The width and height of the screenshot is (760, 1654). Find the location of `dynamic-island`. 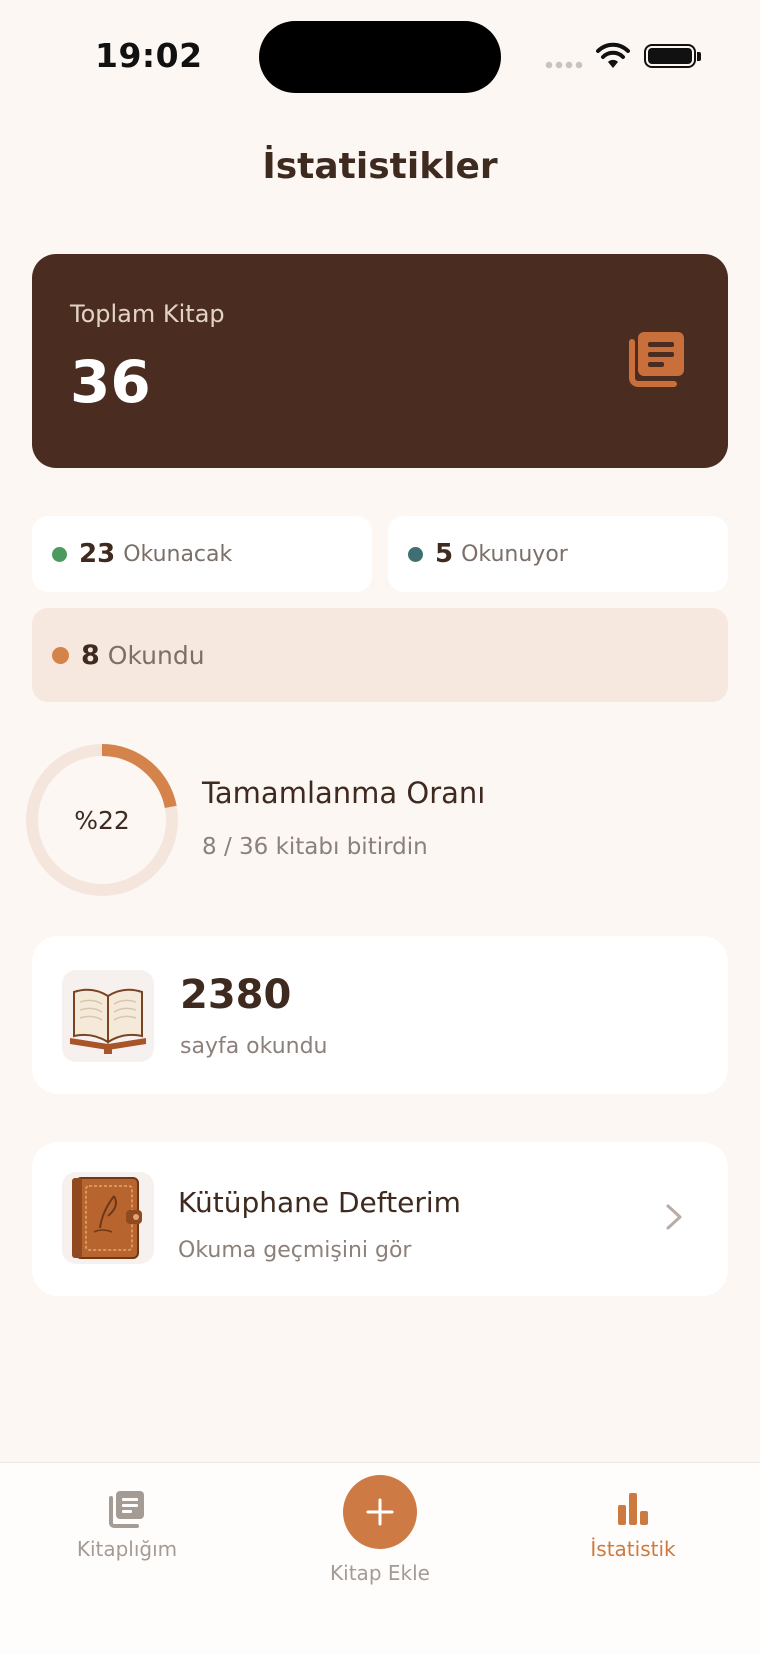

dynamic-island is located at coordinates (380, 57).